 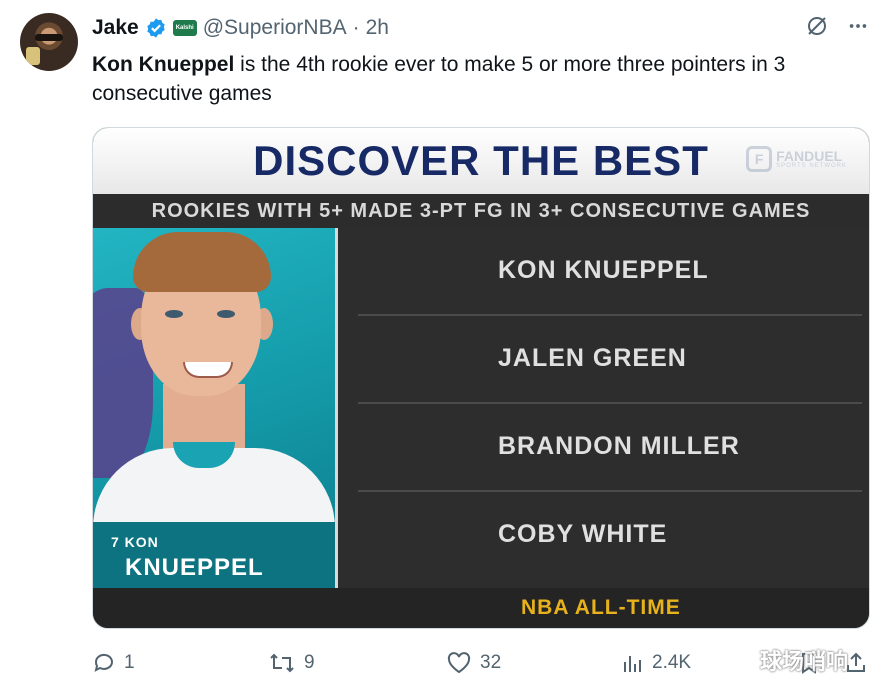 What do you see at coordinates (858, 26) in the screenshot?
I see `more-icon` at bounding box center [858, 26].